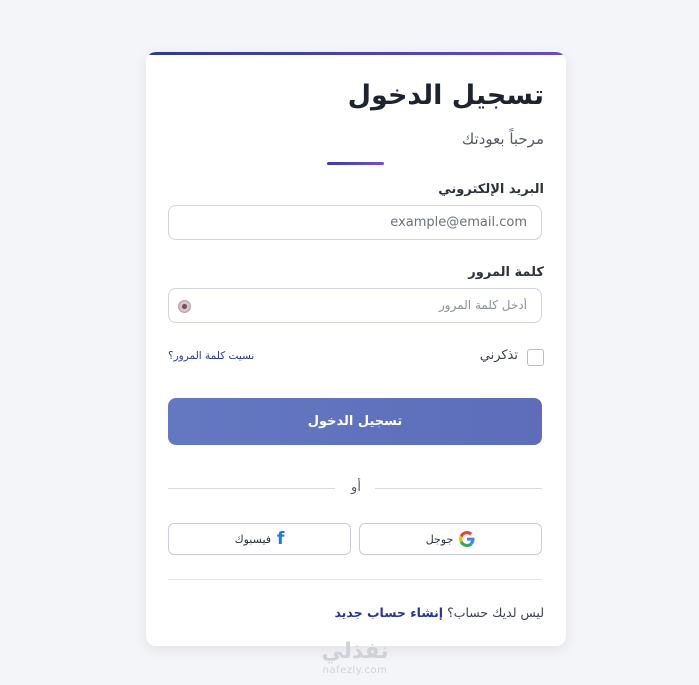 Image resolution: width=699 pixels, height=685 pixels. What do you see at coordinates (253, 539) in the screenshot?
I see `facebook-label: فيسبوك` at bounding box center [253, 539].